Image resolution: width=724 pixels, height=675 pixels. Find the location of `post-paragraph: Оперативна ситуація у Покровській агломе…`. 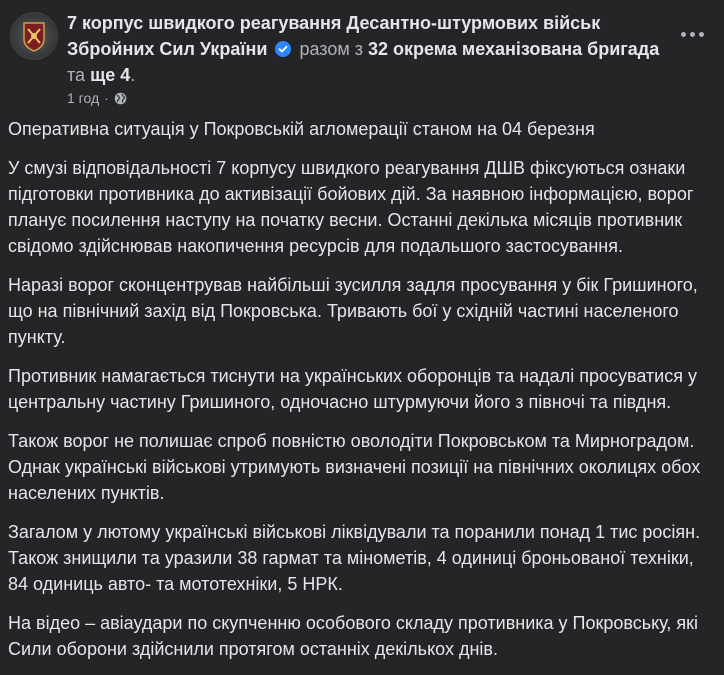

post-paragraph: Оперативна ситуація у Покровській агломе… is located at coordinates (301, 129).